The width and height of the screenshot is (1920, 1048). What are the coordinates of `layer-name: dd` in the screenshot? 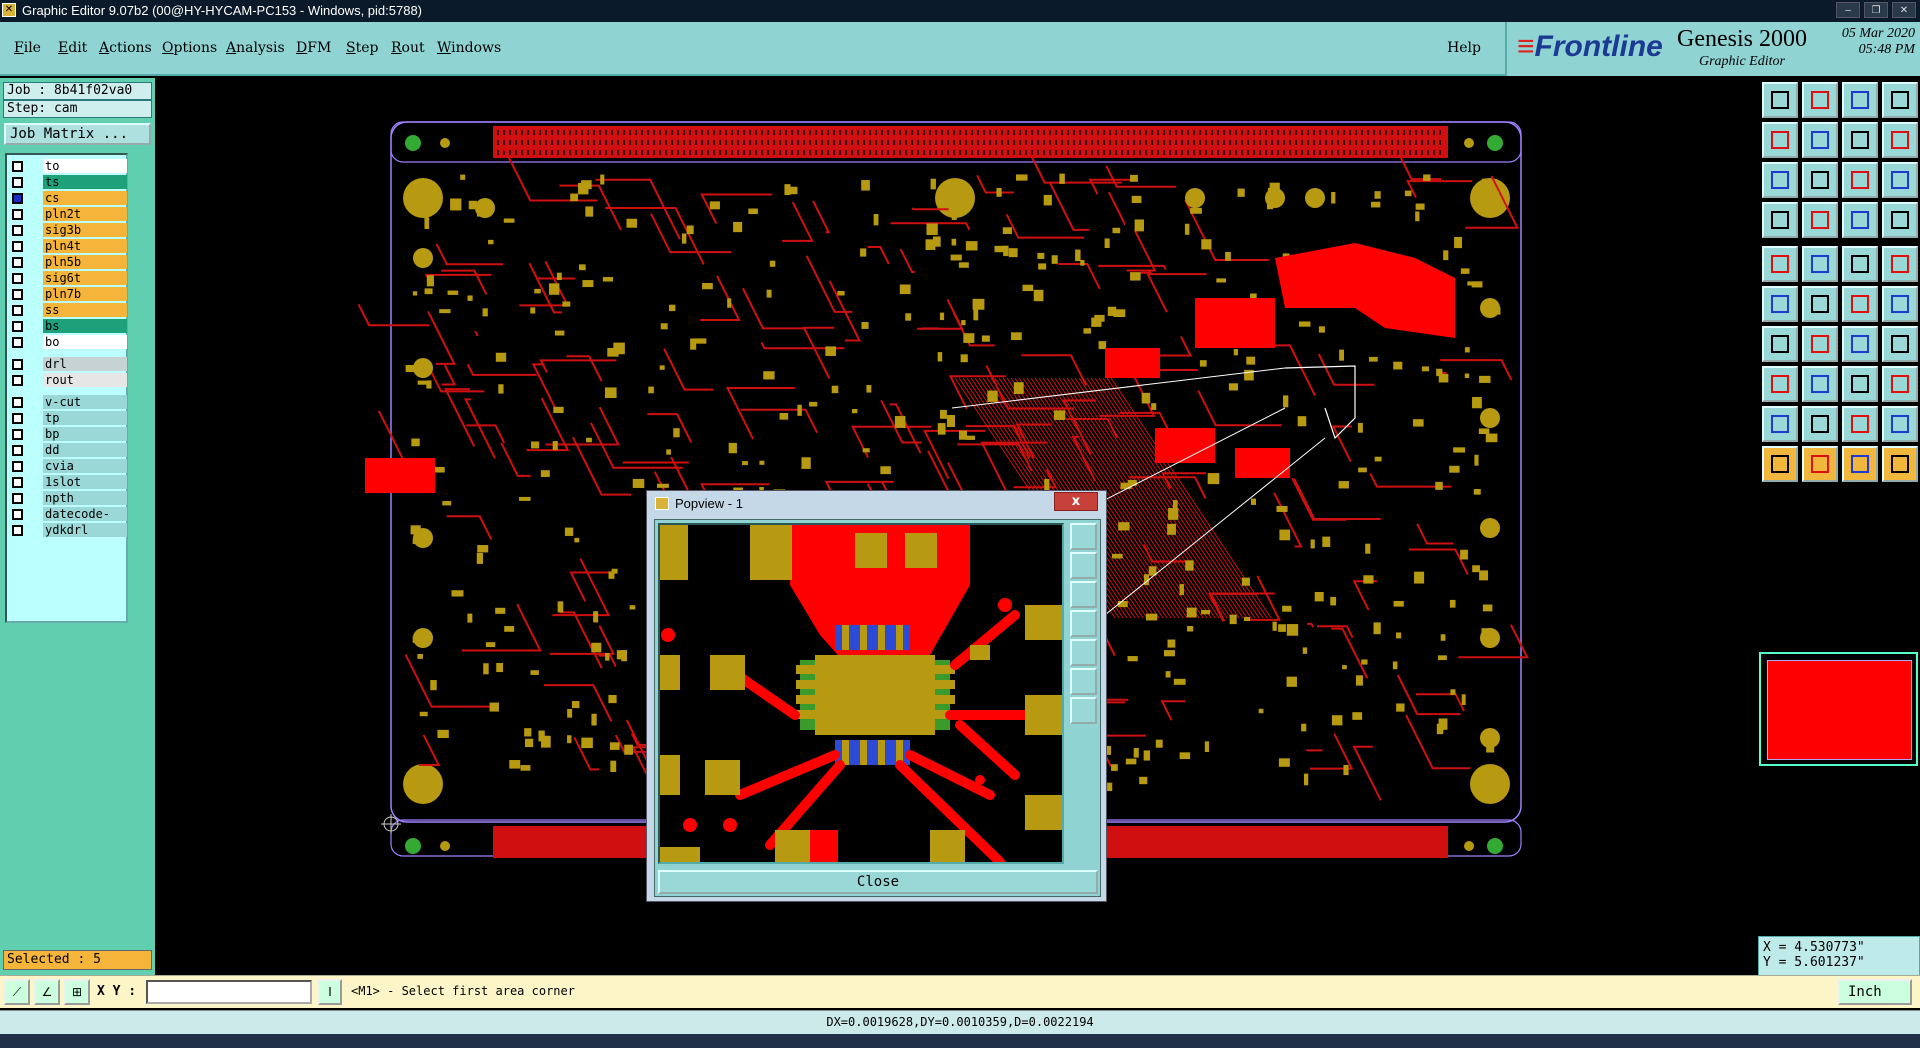 It's located at (85, 450).